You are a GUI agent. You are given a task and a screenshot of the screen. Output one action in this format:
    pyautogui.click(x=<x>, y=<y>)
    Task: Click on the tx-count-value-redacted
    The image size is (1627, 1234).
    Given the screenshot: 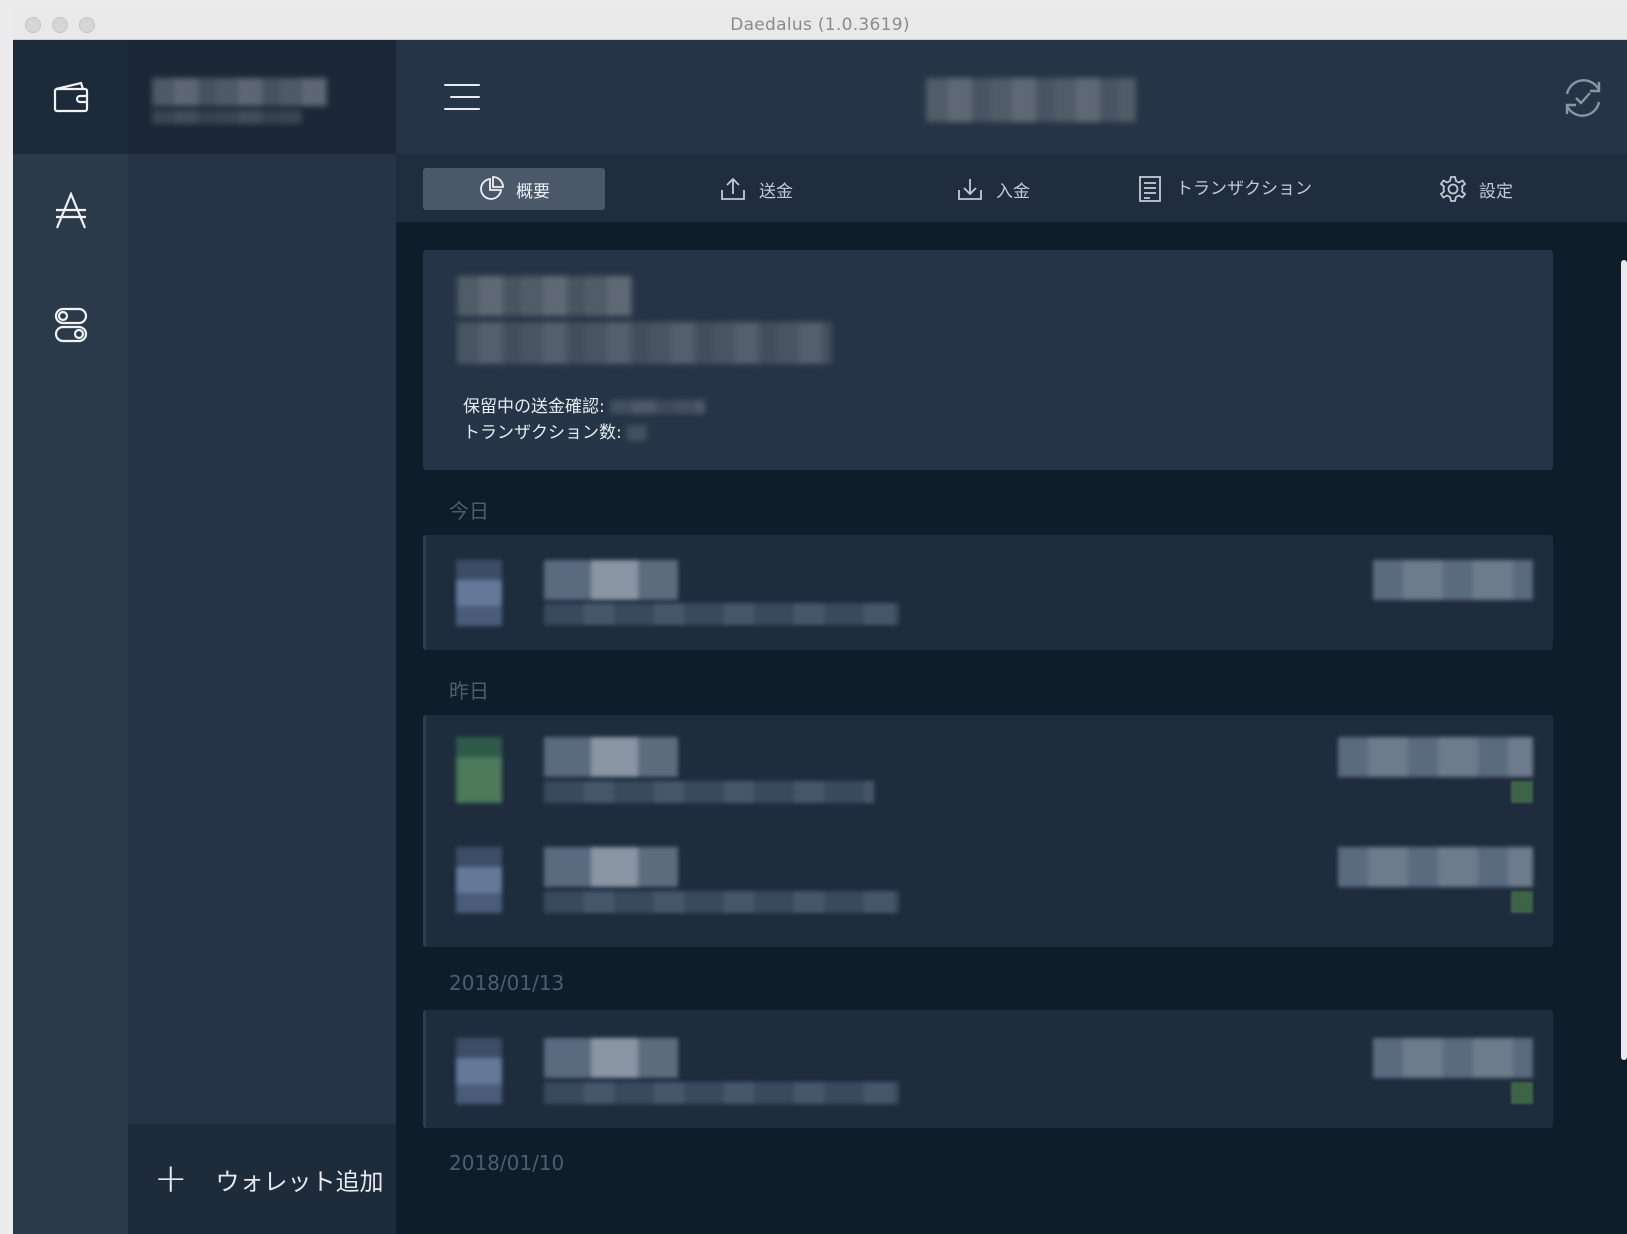 What is the action you would take?
    pyautogui.click(x=637, y=433)
    